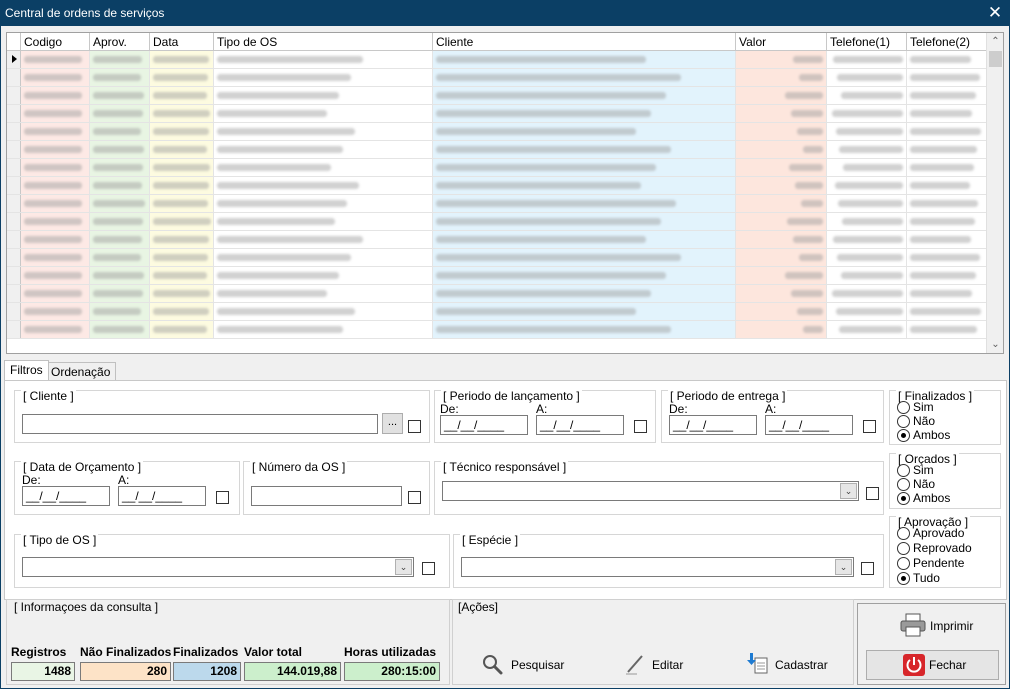 The image size is (1010, 689). I want to click on cadastrar-label: Cadastrar, so click(801, 665).